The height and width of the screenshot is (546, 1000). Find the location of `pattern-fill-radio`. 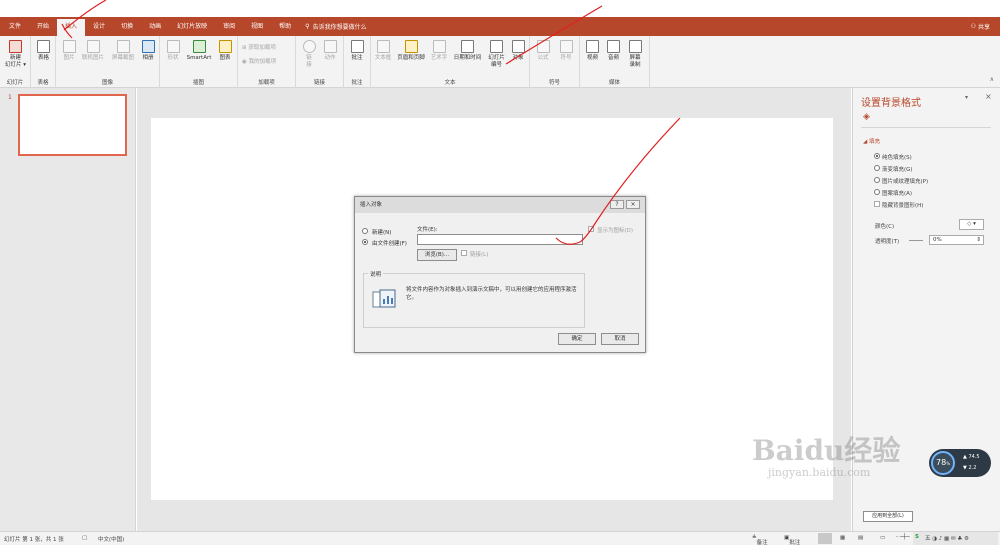

pattern-fill-radio is located at coordinates (877, 192).